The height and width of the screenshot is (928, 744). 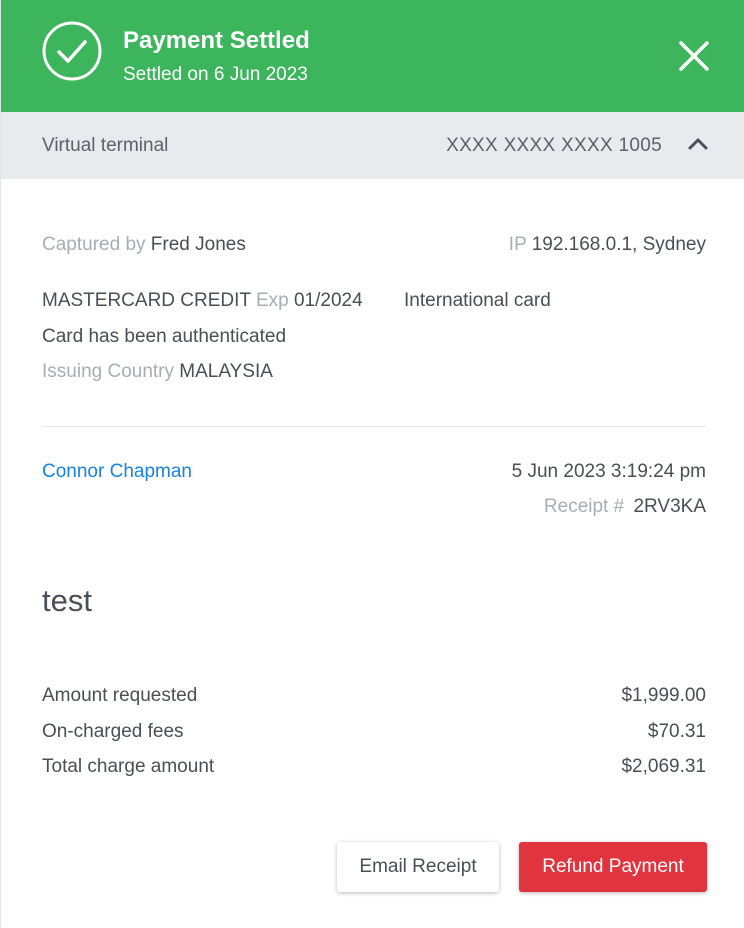 What do you see at coordinates (72, 51) in the screenshot?
I see `check-circle-icon` at bounding box center [72, 51].